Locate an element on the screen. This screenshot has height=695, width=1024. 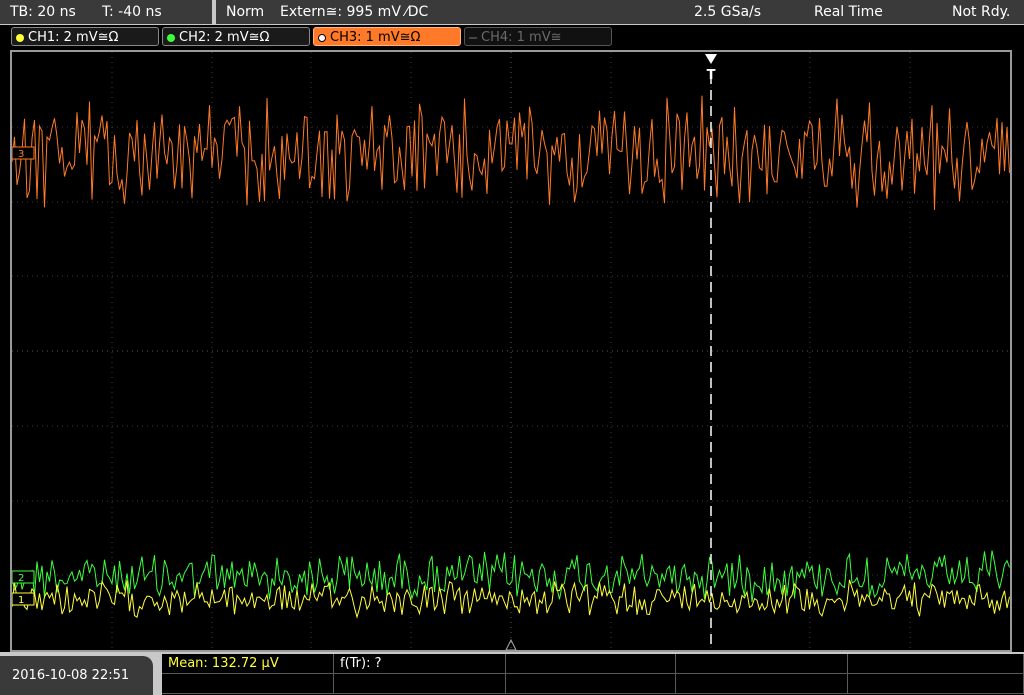
measurement-panel: Mean: 132.72 µV f(Tr): ? is located at coordinates (593, 674).